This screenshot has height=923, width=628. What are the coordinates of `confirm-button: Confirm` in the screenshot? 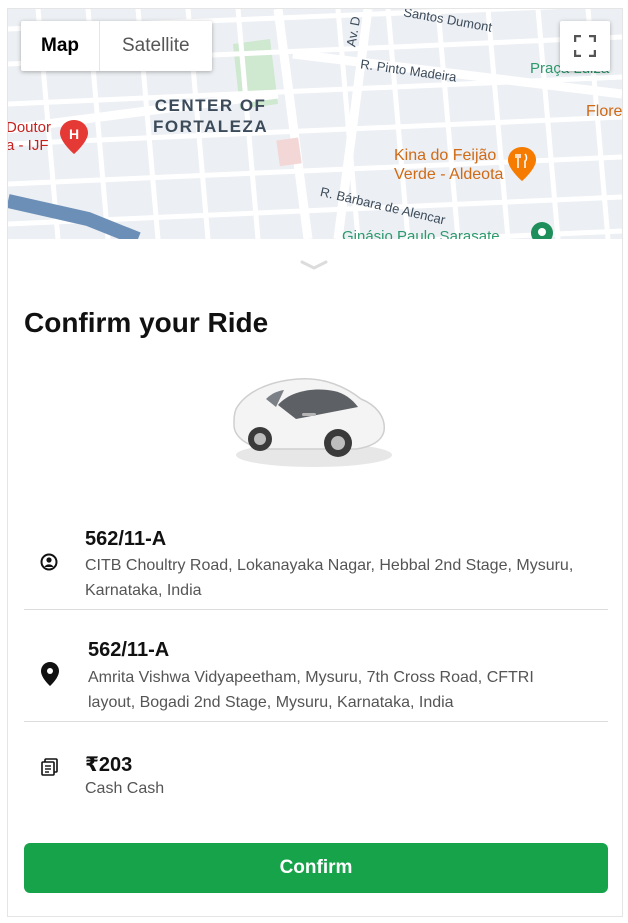 It's located at (316, 868).